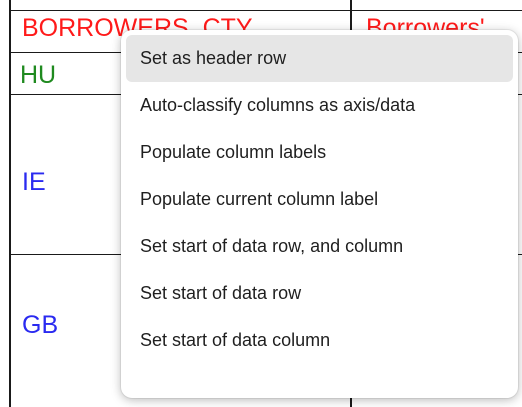 The height and width of the screenshot is (407, 522). I want to click on menu-item-auto-classify-columns: Auto-classify columns as axis/data, so click(319, 105).